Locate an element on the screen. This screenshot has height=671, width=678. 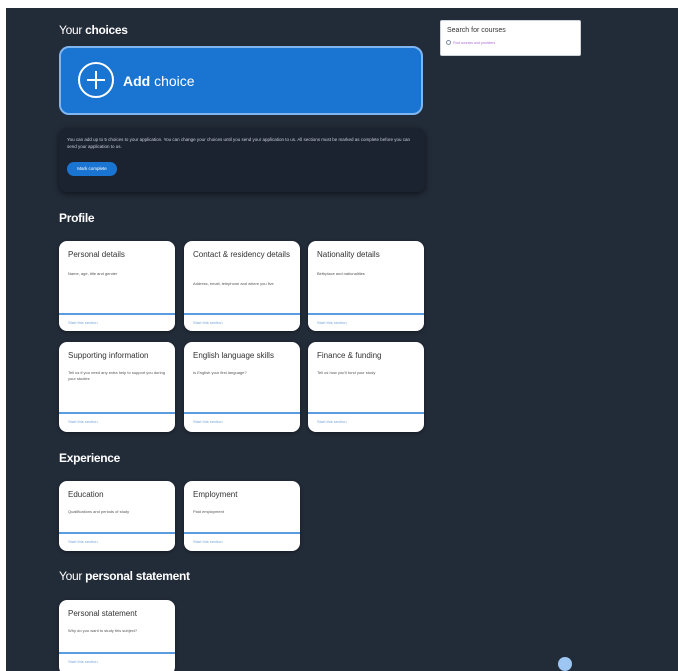
add-choice-button: Add choice is located at coordinates (241, 80).